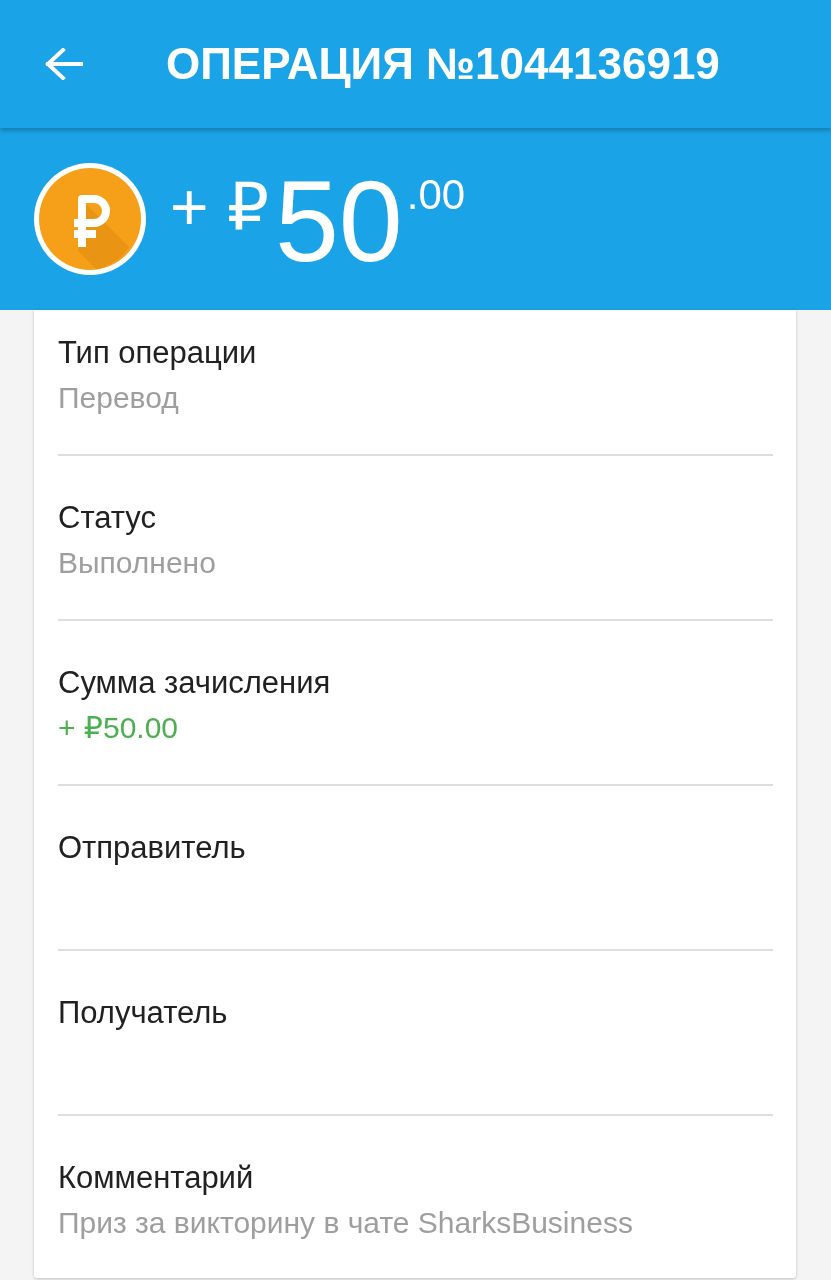 This screenshot has width=831, height=1280. What do you see at coordinates (107, 518) in the screenshot?
I see `detail-label: Статус` at bounding box center [107, 518].